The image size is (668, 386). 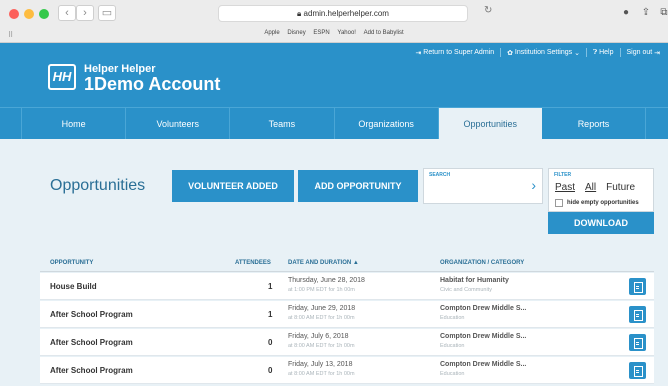 I want to click on fav-yahoo: Yahoo!, so click(x=346, y=33).